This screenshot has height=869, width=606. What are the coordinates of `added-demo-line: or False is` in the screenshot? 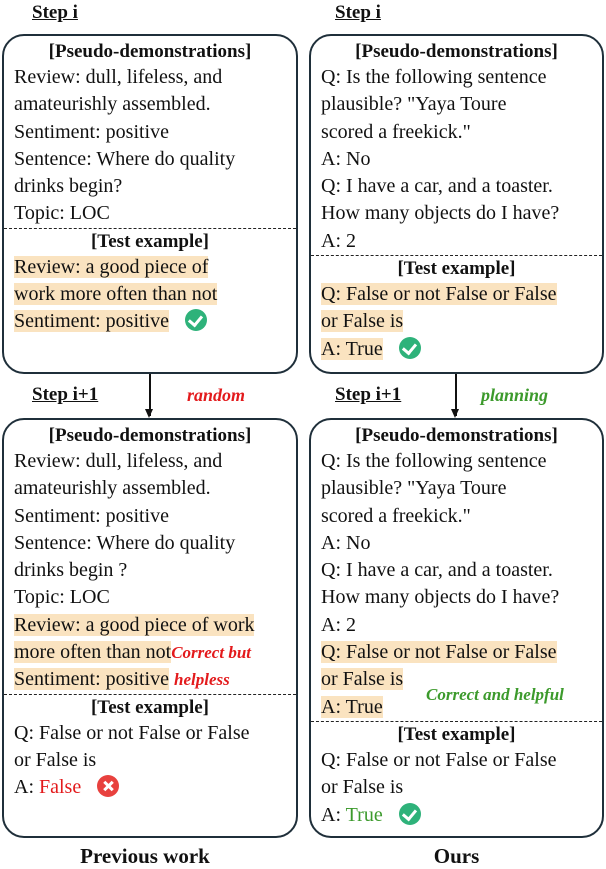 It's located at (362, 679).